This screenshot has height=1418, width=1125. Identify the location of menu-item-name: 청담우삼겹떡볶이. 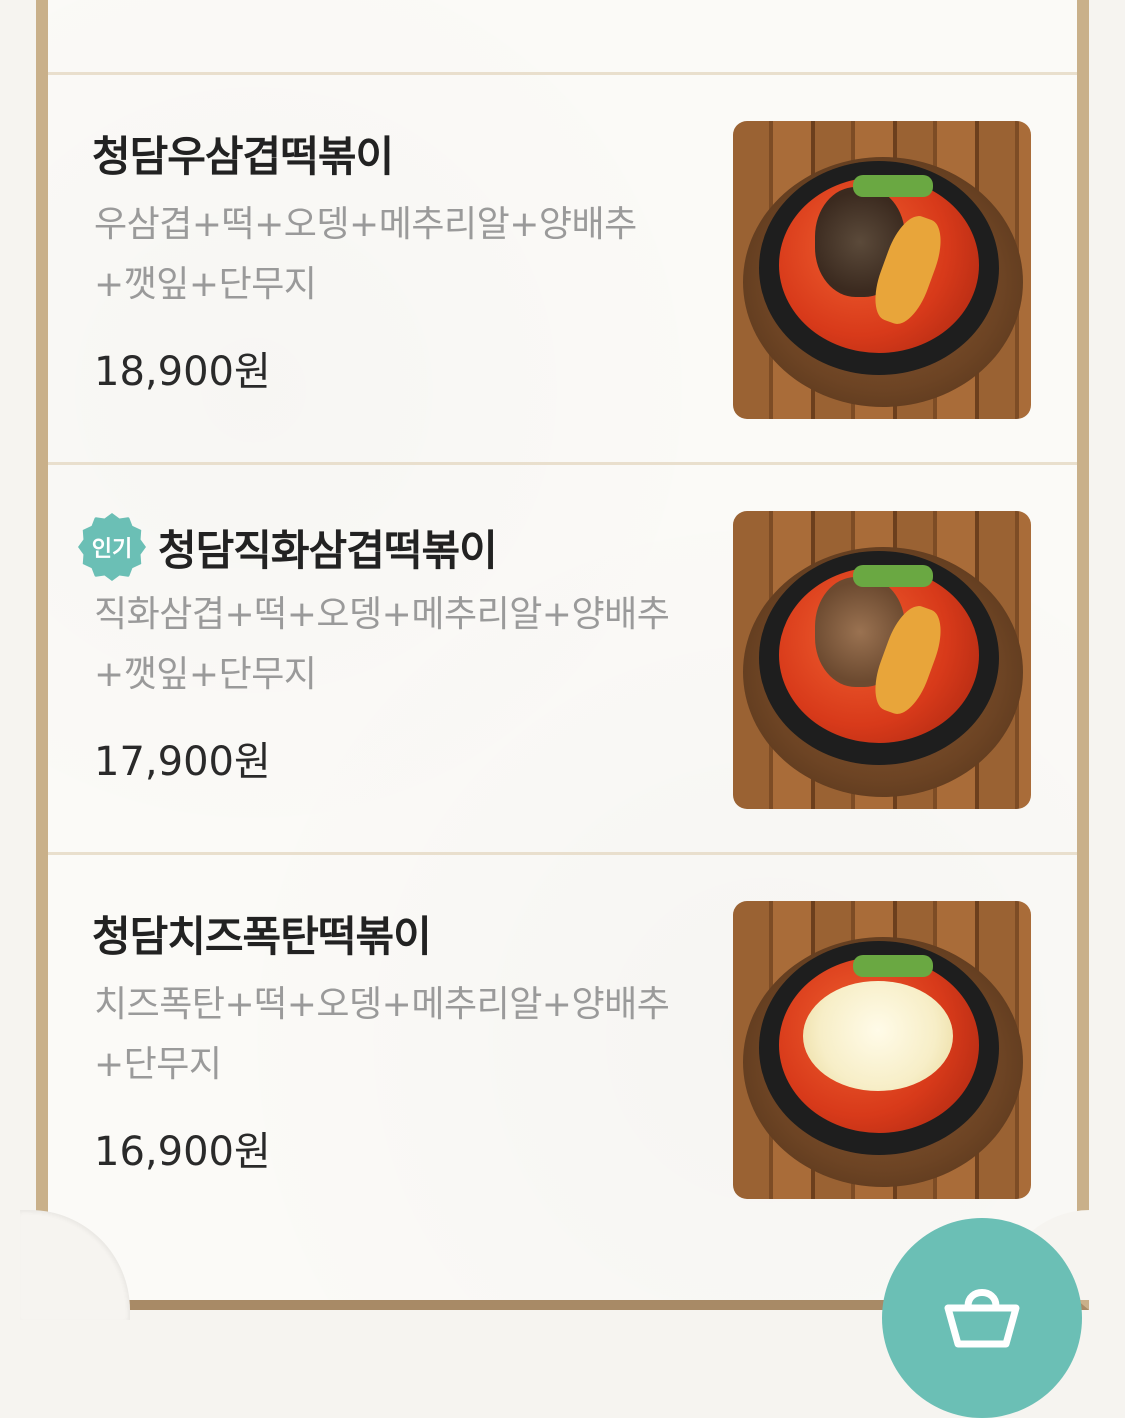
(243, 156).